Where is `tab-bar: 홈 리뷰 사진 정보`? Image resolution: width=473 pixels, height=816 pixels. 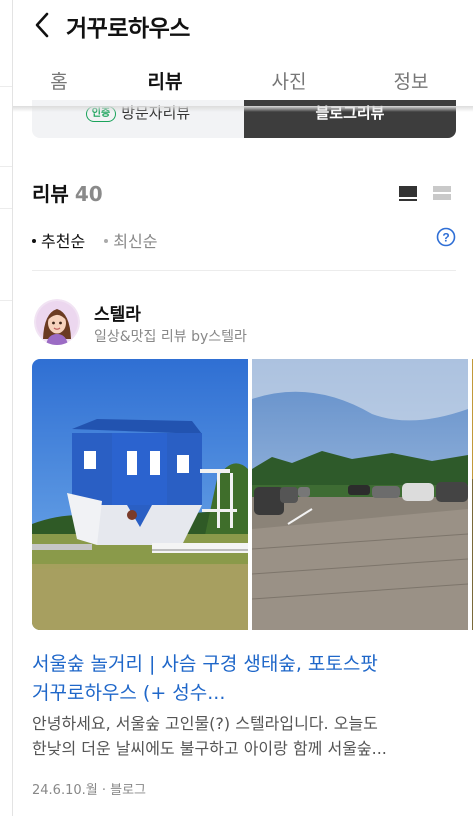
tab-bar: 홈 리뷰 사진 정보 is located at coordinates (243, 83).